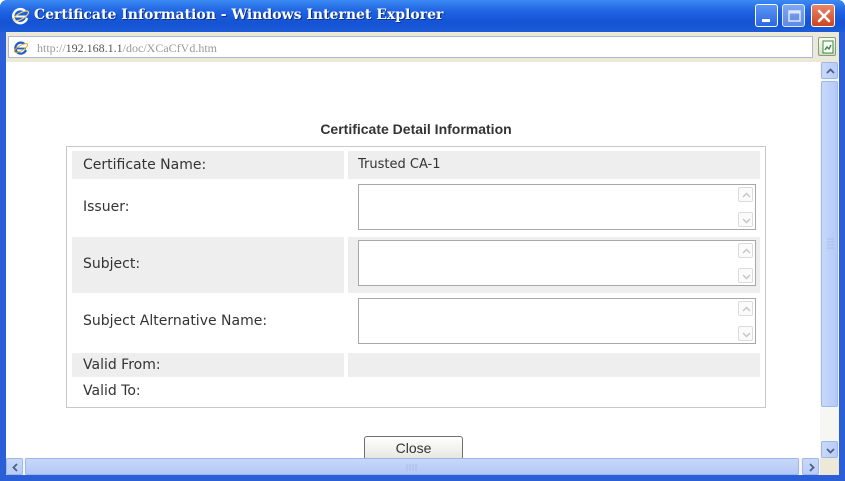 The height and width of the screenshot is (481, 845). Describe the element at coordinates (399, 164) in the screenshot. I see `certificate-name-value: Trusted CA-1` at that location.